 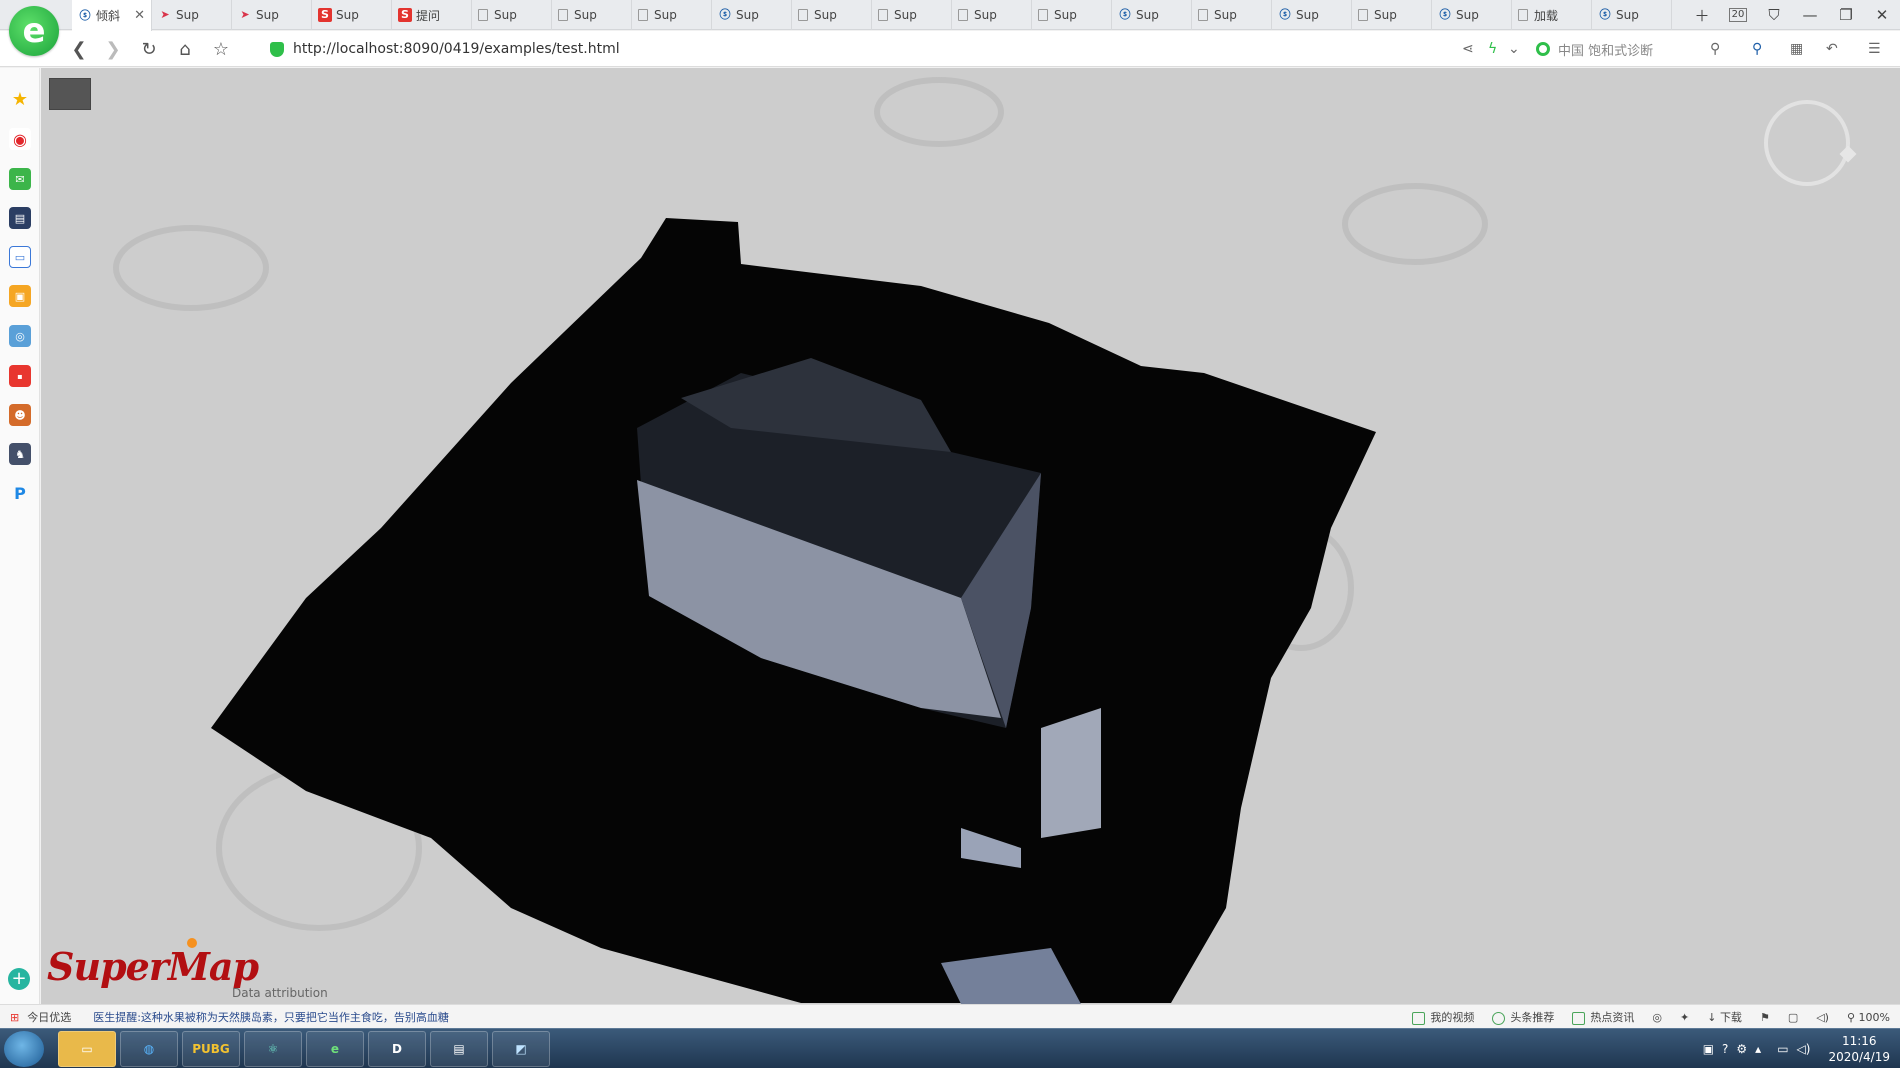 What do you see at coordinates (271, 1017) in the screenshot?
I see `news-ticker: 医生提醒:这种水果被称为天然胰岛素，只要把它当作主食吃，告别高血糖` at bounding box center [271, 1017].